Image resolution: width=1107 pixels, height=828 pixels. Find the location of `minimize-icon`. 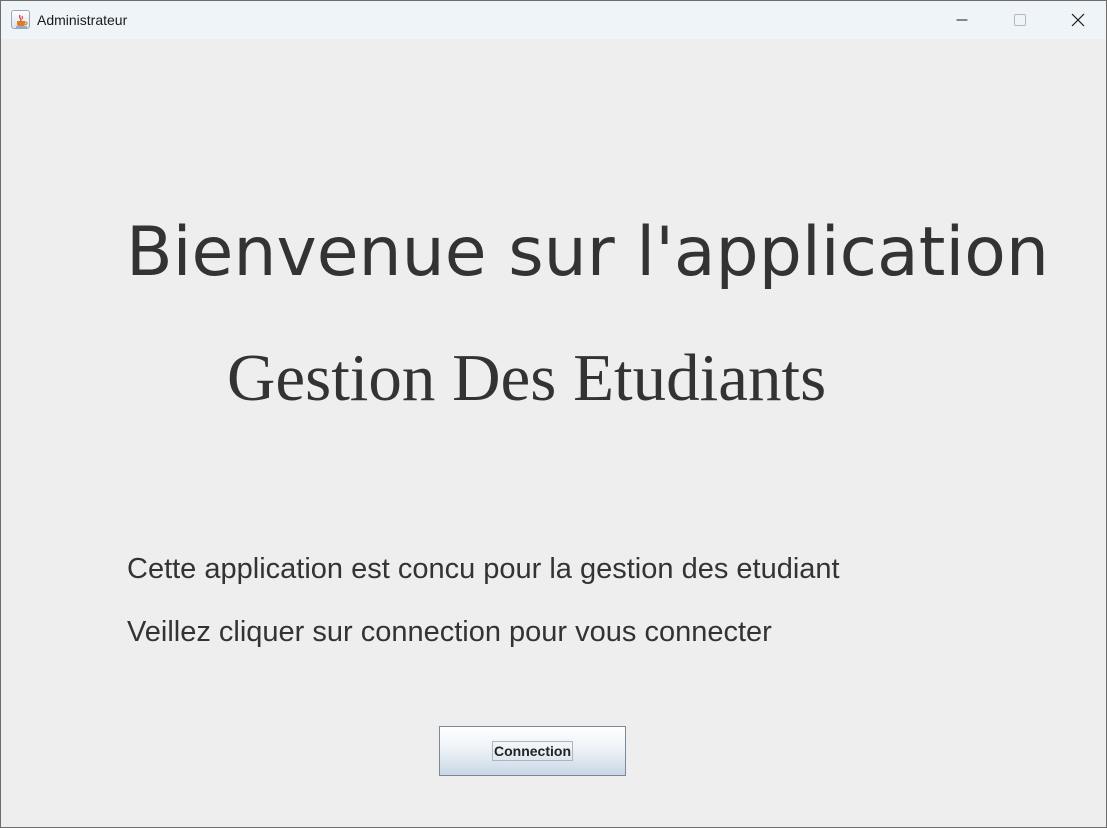

minimize-icon is located at coordinates (962, 20).